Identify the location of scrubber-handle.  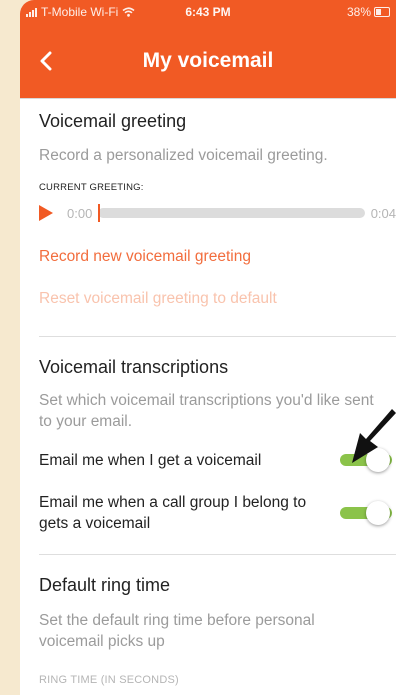
(99, 213).